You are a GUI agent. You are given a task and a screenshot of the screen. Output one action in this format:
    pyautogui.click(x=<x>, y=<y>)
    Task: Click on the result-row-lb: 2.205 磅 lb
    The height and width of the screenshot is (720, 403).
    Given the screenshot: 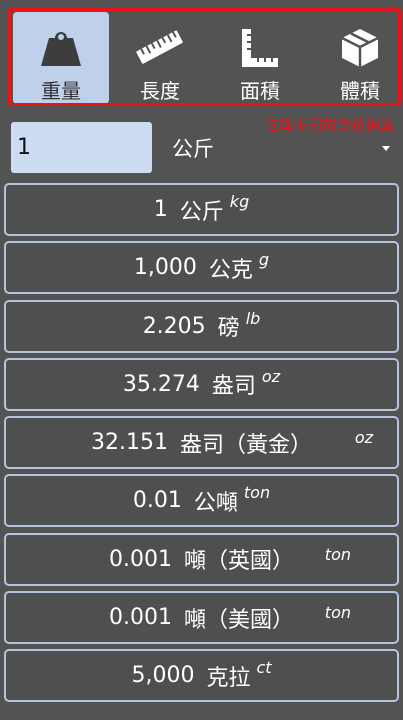 What is the action you would take?
    pyautogui.click(x=201, y=326)
    